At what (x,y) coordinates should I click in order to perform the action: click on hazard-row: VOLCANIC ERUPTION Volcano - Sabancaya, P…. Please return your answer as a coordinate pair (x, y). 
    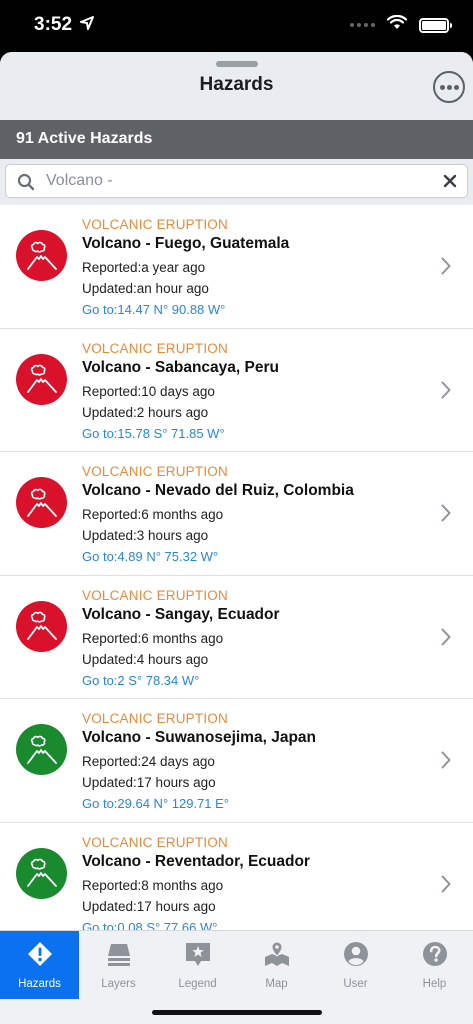
    Looking at the image, I should click on (236, 390).